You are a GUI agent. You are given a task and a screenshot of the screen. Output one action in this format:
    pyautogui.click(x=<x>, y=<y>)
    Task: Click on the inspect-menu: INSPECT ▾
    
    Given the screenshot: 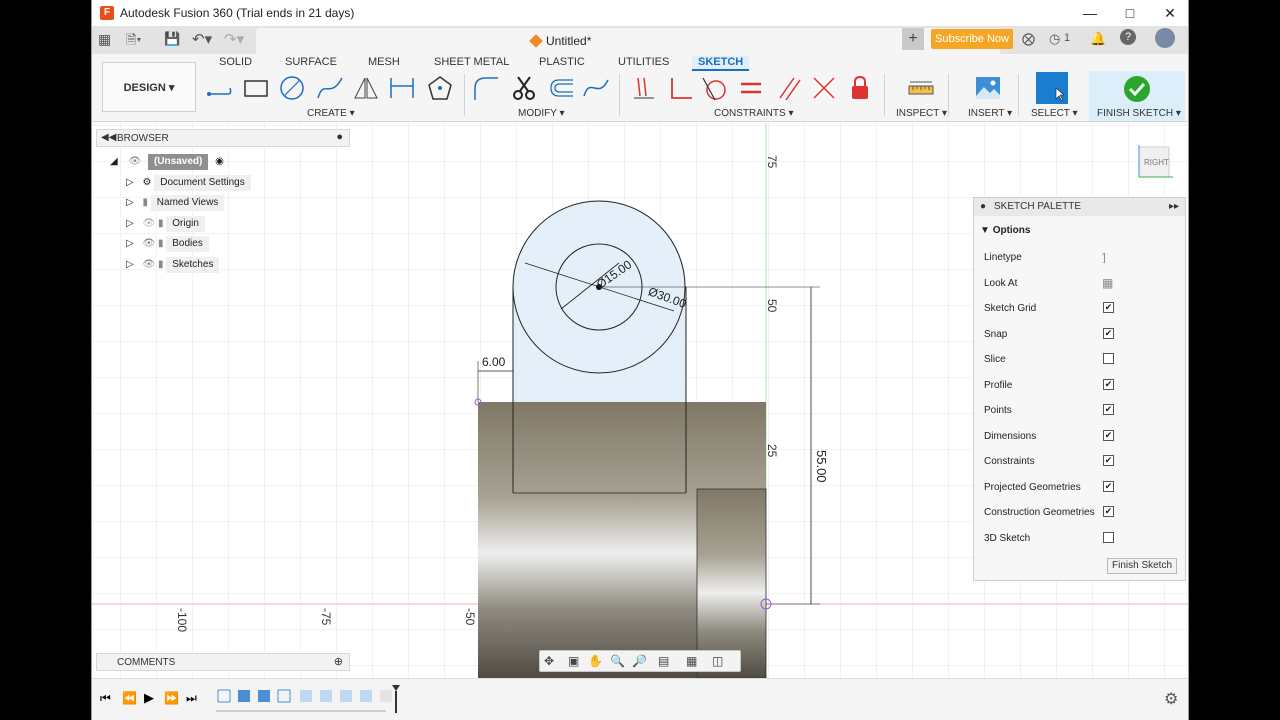 What is the action you would take?
    pyautogui.click(x=921, y=113)
    